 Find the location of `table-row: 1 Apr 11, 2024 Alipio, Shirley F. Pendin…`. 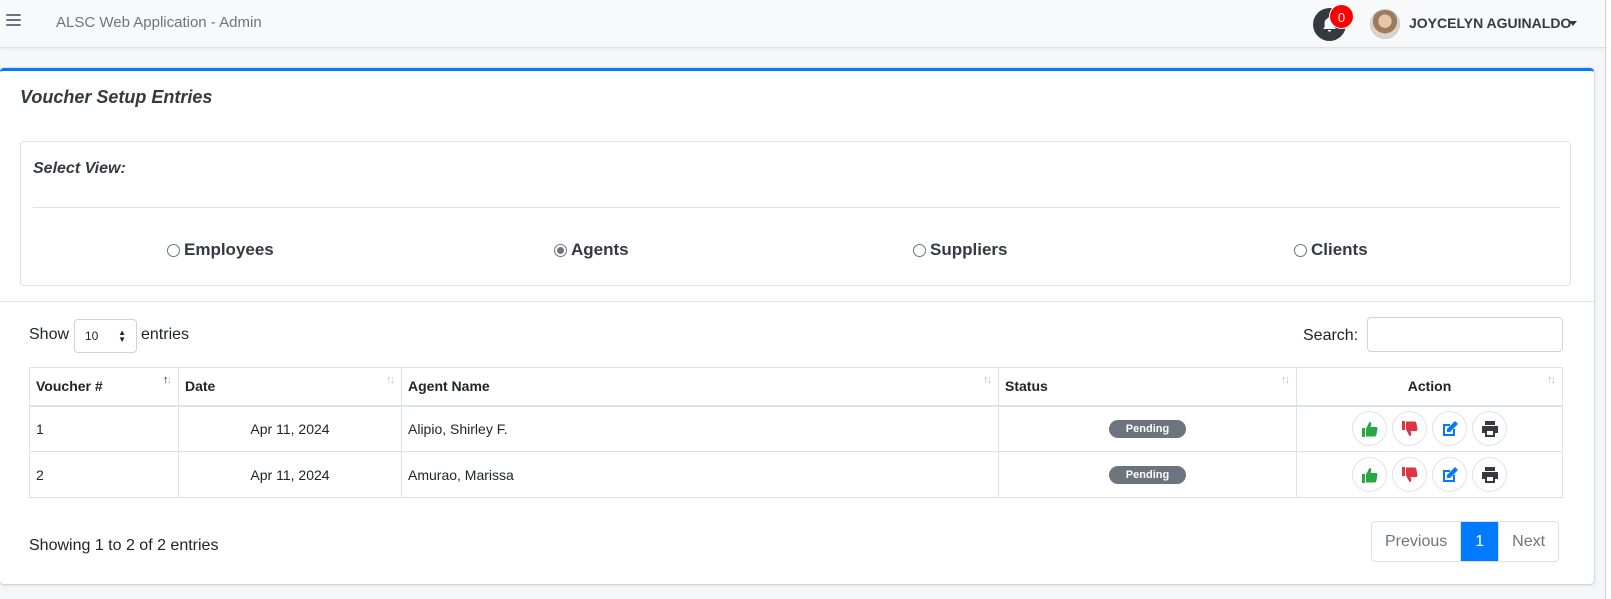

table-row: 1 Apr 11, 2024 Alipio, Shirley F. Pendin… is located at coordinates (796, 428).